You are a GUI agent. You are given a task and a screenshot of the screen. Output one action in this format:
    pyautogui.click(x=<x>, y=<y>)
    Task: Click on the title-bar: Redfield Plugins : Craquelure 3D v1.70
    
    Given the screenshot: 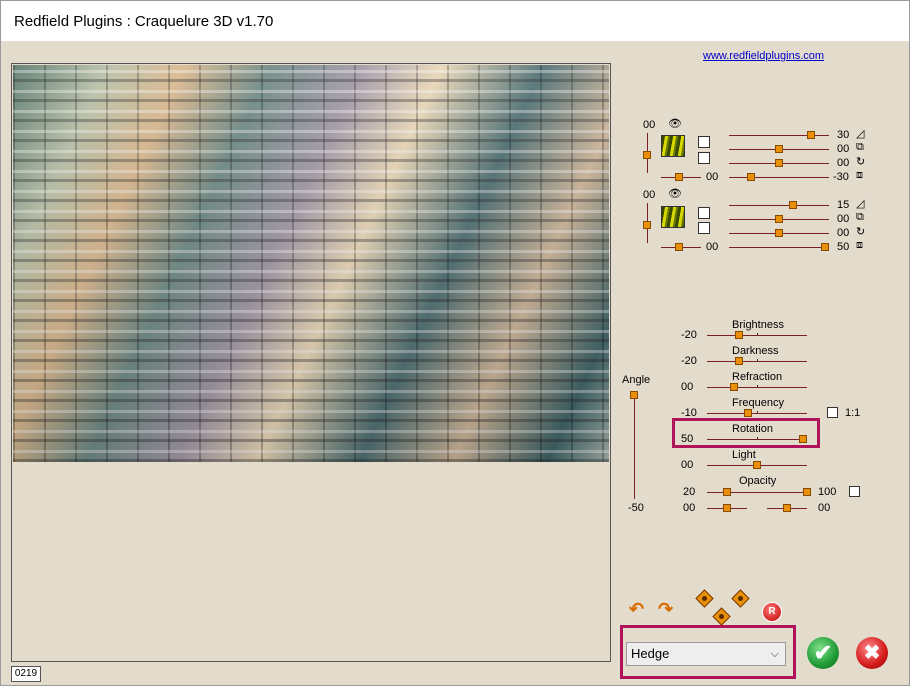 What is the action you would take?
    pyautogui.click(x=455, y=21)
    